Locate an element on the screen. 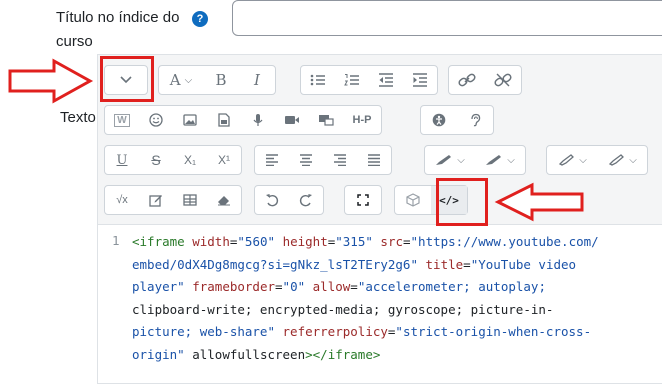 Image resolution: width=662 pixels, height=384 pixels. record-video-button is located at coordinates (292, 120).